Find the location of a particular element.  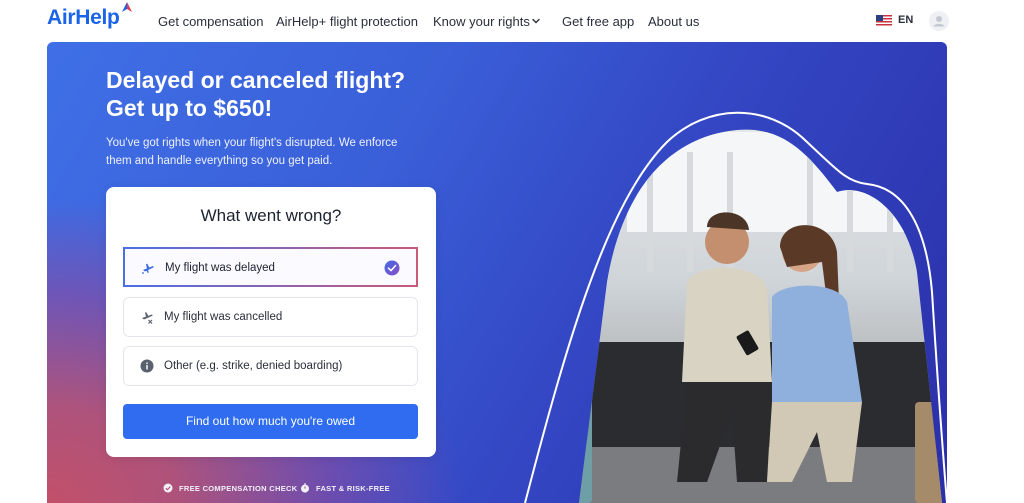

feature-free-check: FREE COMPENSATION CHECK is located at coordinates (230, 488).